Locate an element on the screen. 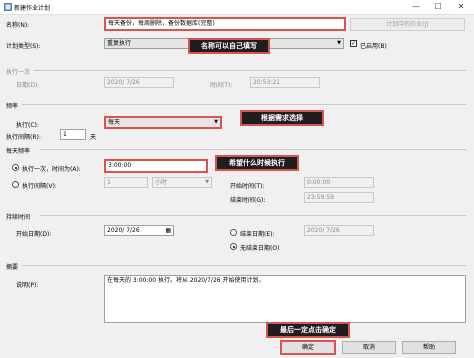 The image size is (474, 358). recurs-label: 执行间隔(R): is located at coordinates (23, 137).